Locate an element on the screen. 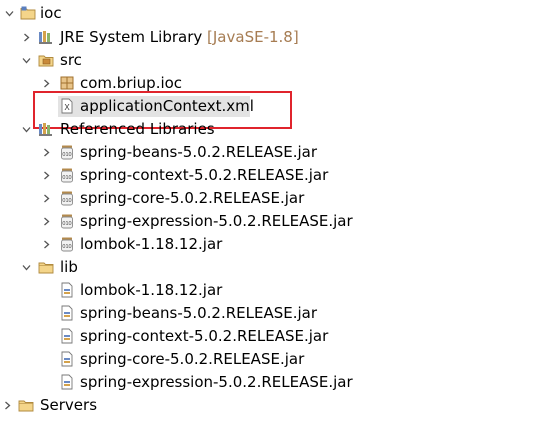 The image size is (558, 424). project-folder-icon is located at coordinates (28, 13).